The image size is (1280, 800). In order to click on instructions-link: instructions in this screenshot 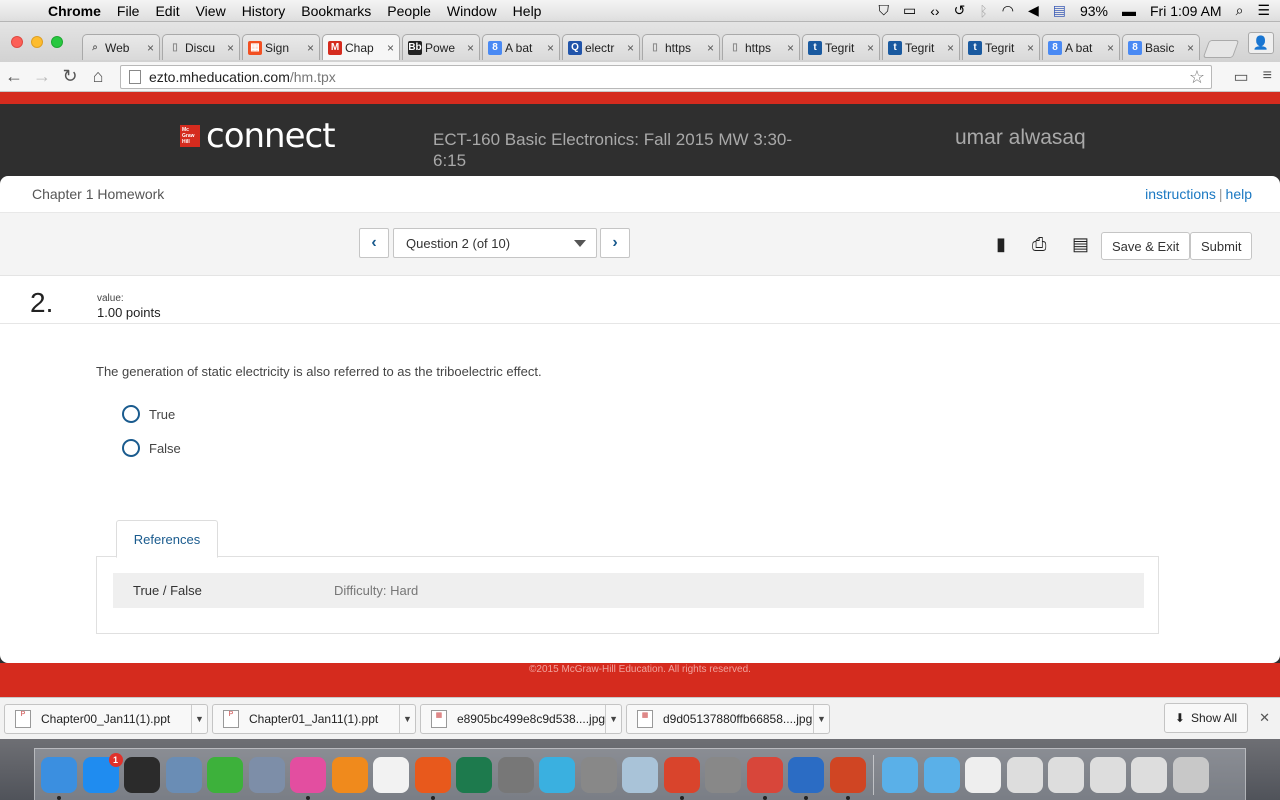, I will do `click(1180, 194)`.